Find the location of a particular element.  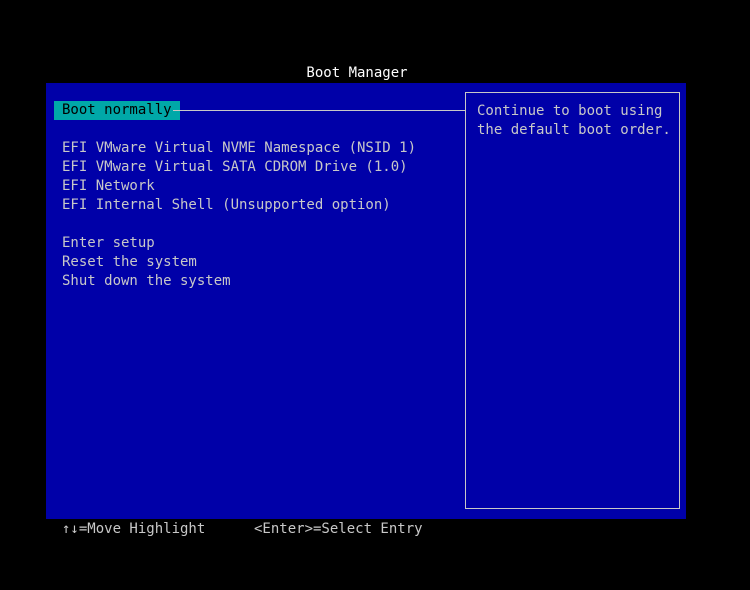

menu-item-enter-setup: Enter setup is located at coordinates (108, 243).